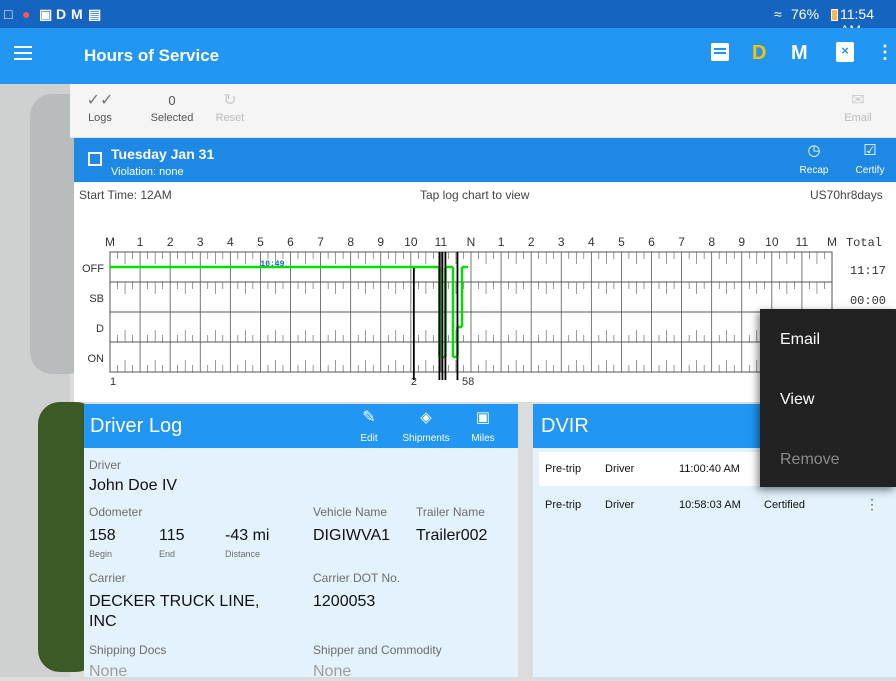 The width and height of the screenshot is (896, 681). Describe the element at coordinates (872, 504) in the screenshot. I see `row-overflow-icon: ⋮` at that location.